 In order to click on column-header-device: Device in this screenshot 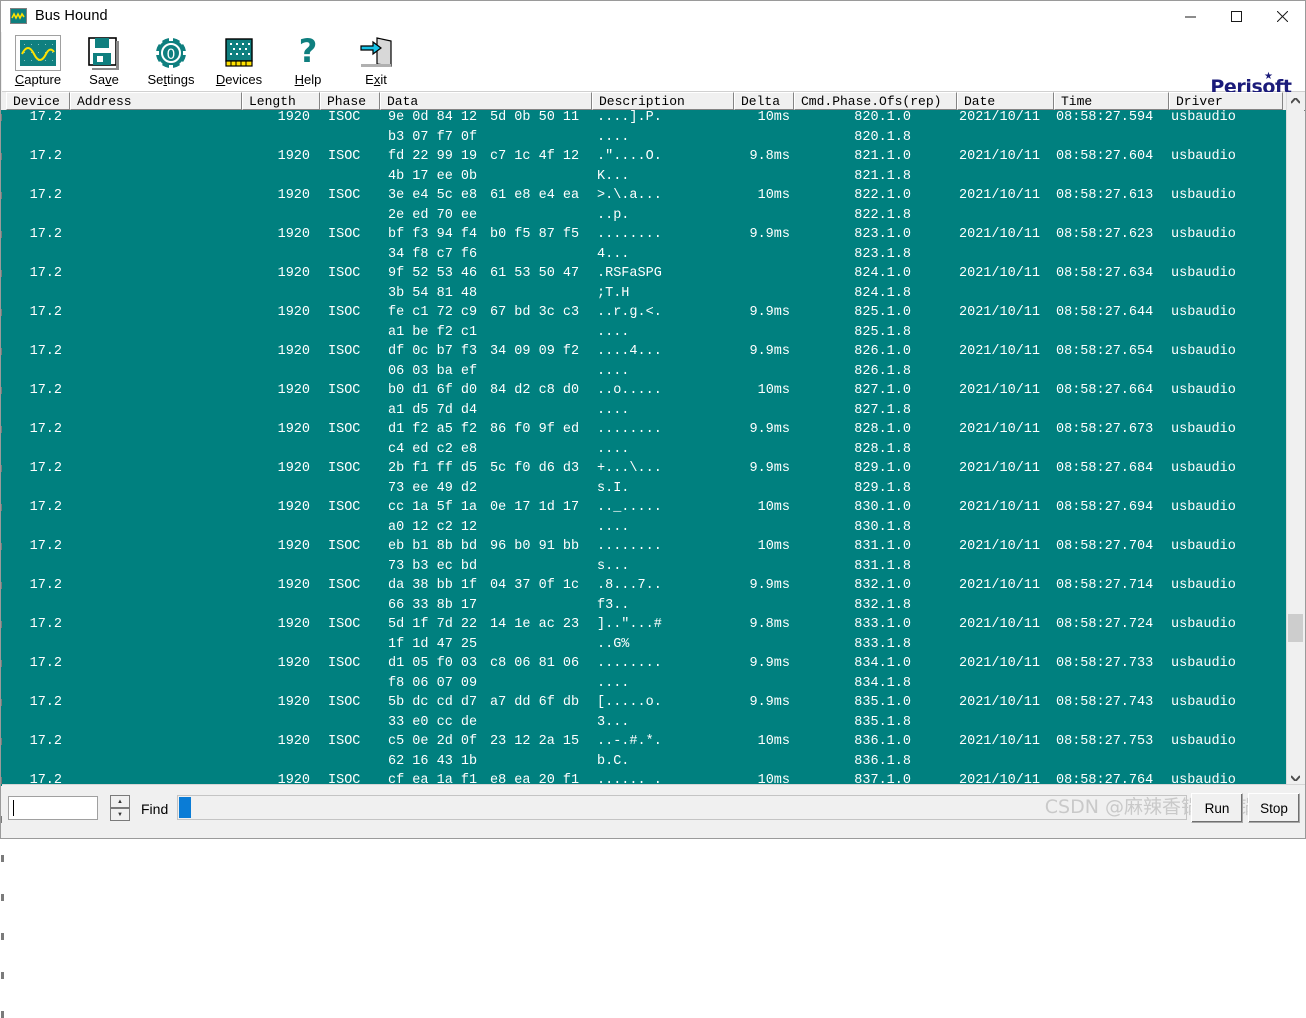, I will do `click(38, 101)`.